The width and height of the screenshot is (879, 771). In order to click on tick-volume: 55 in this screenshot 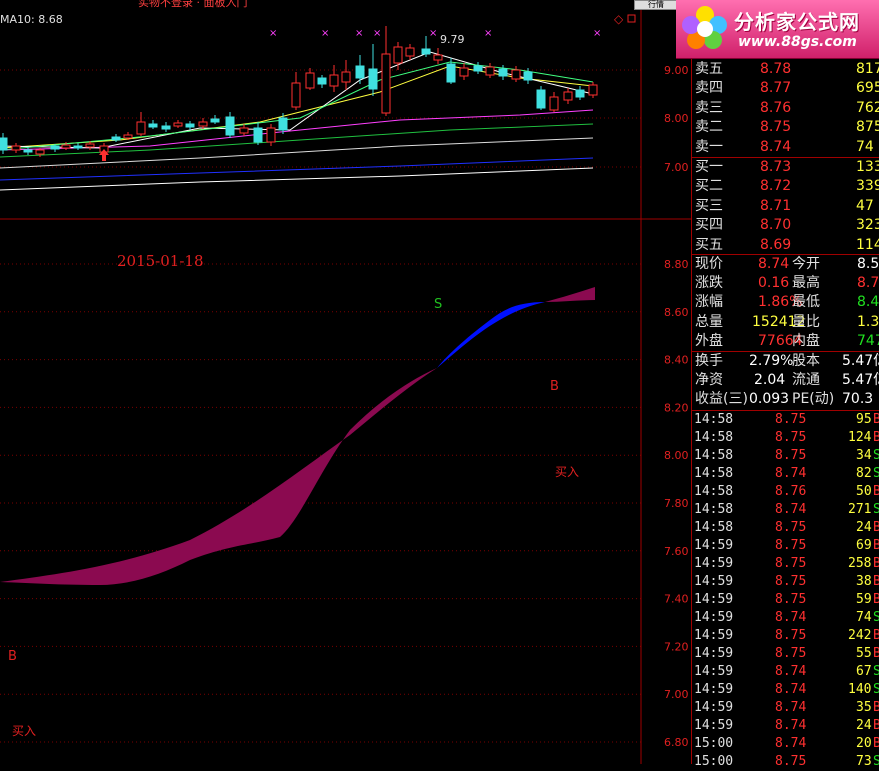, I will do `click(864, 653)`.